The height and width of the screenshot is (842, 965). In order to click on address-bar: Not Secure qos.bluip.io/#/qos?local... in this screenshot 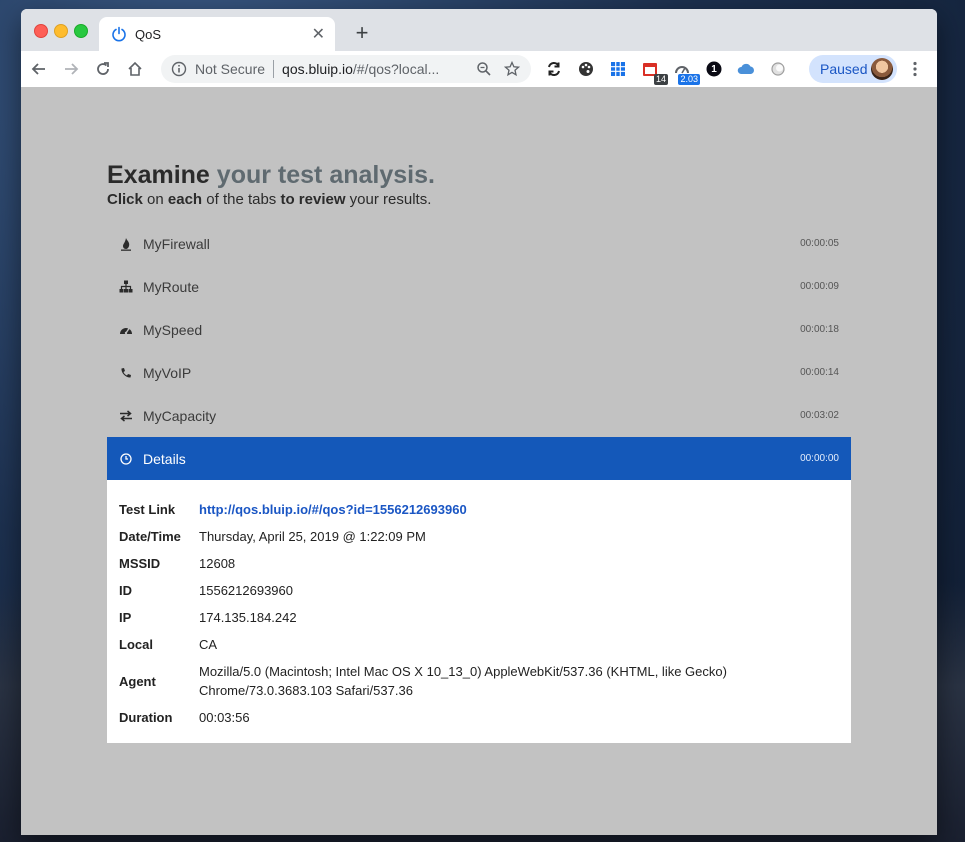, I will do `click(346, 69)`.